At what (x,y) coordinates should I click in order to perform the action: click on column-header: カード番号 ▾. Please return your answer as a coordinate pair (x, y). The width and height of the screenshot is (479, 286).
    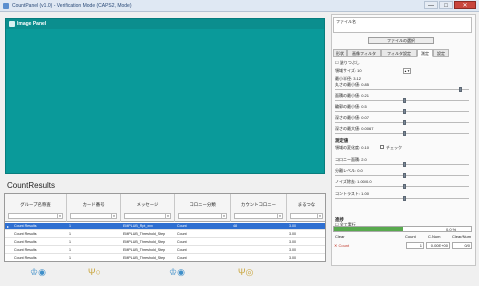
    Looking at the image, I should click on (94, 208).